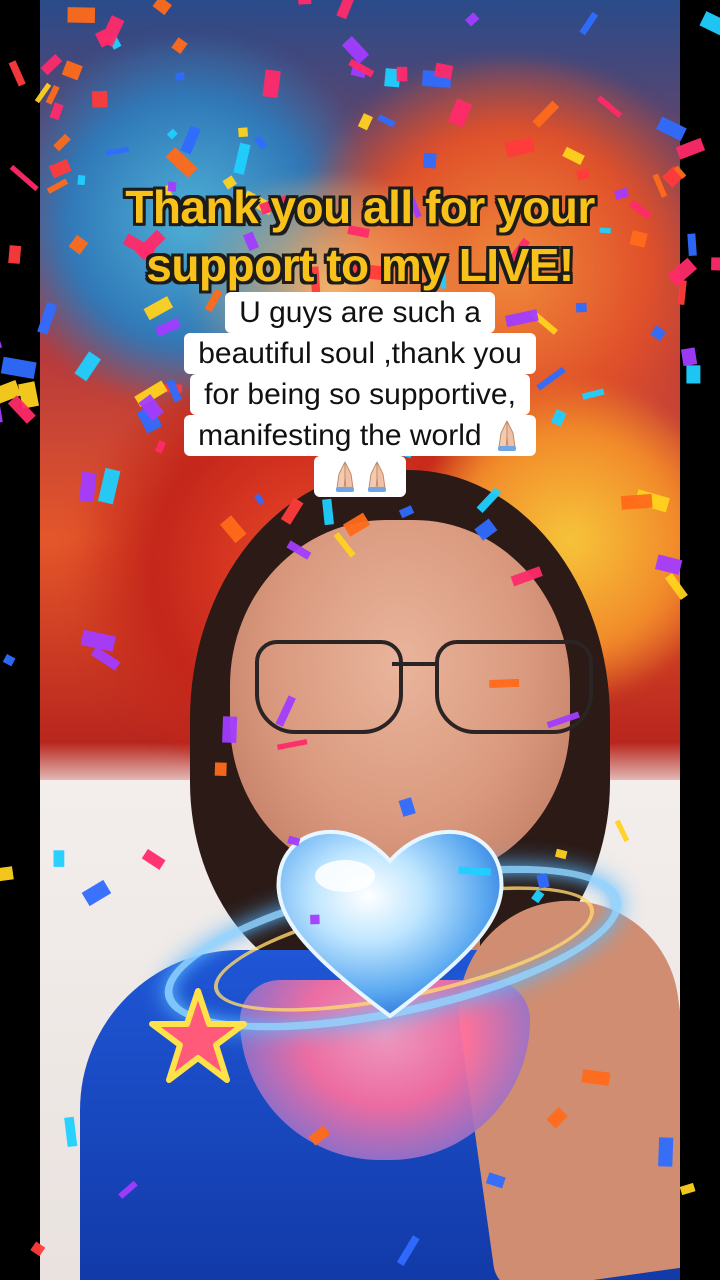 The image size is (720, 1280). I want to click on caption-line-with-emoji: manifesting the world, so click(360, 435).